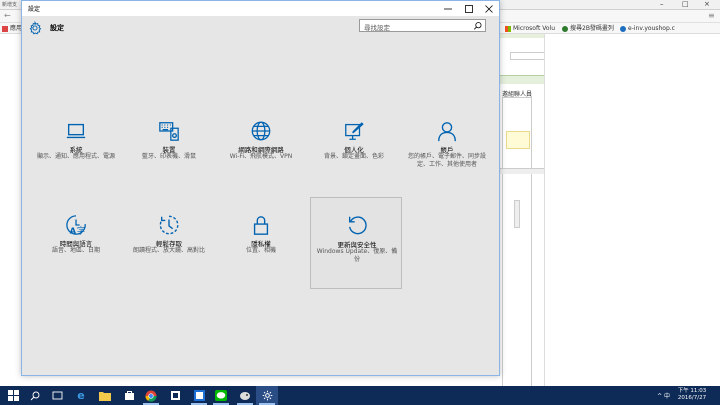 The width and height of the screenshot is (720, 405). I want to click on taskbar-line, so click(221, 395).